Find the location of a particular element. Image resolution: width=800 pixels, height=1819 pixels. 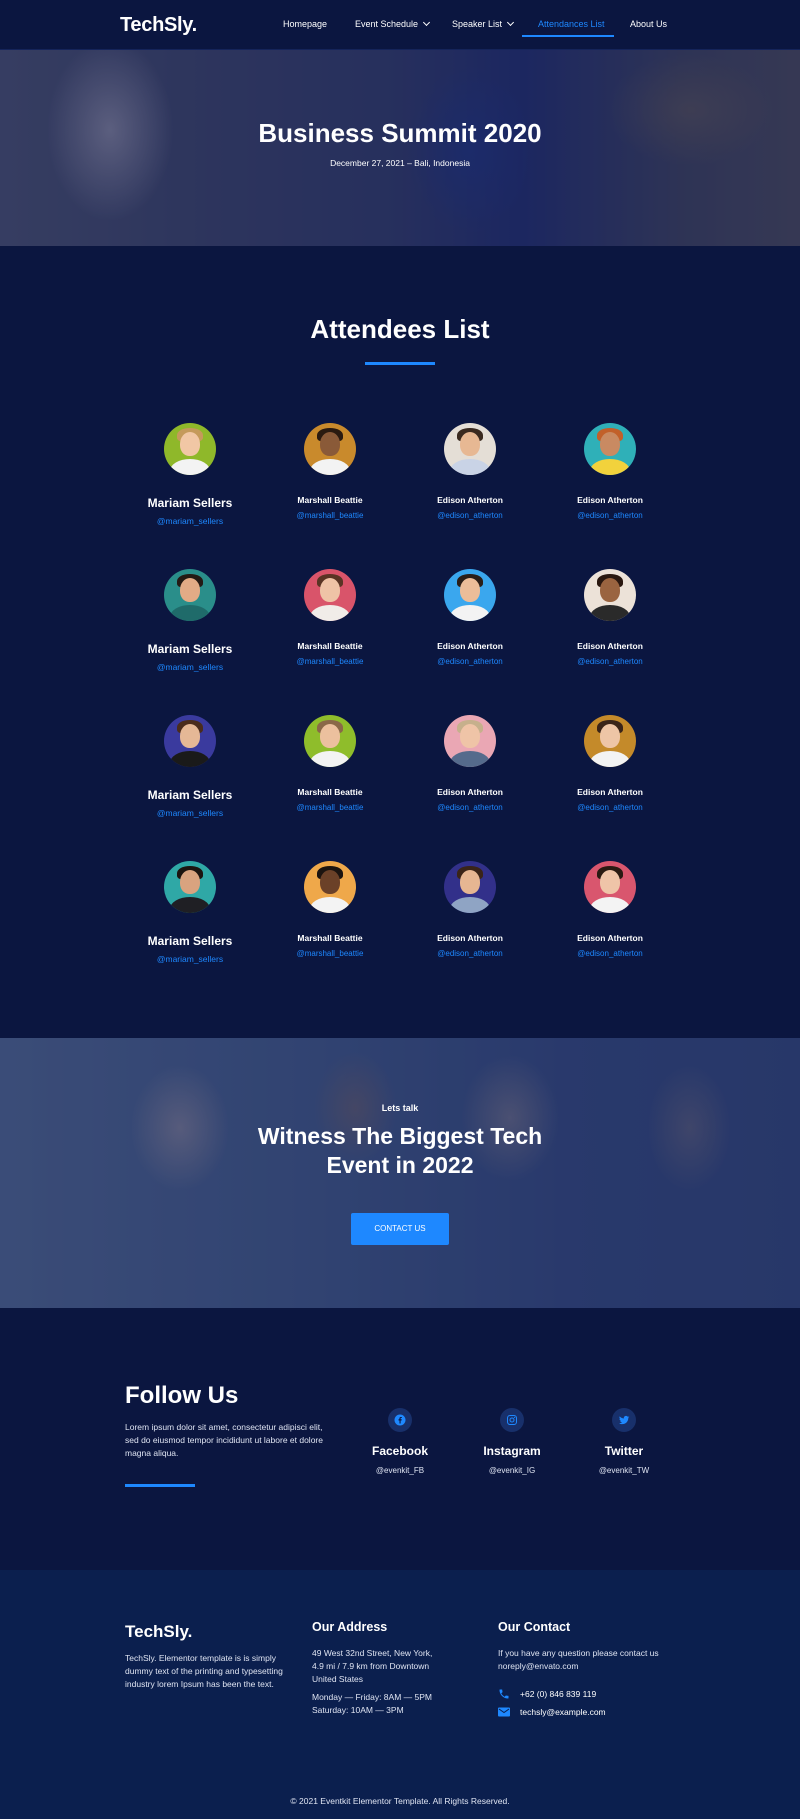

follow-title: Follow Us is located at coordinates (182, 1395).